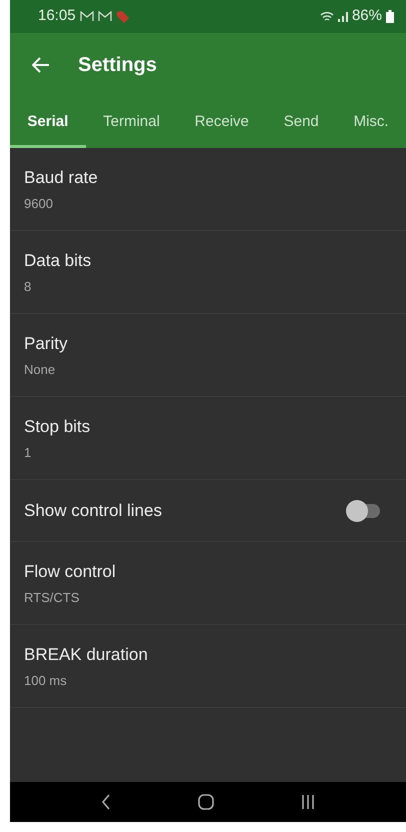  What do you see at coordinates (221, 122) in the screenshot?
I see `tab: Receive` at bounding box center [221, 122].